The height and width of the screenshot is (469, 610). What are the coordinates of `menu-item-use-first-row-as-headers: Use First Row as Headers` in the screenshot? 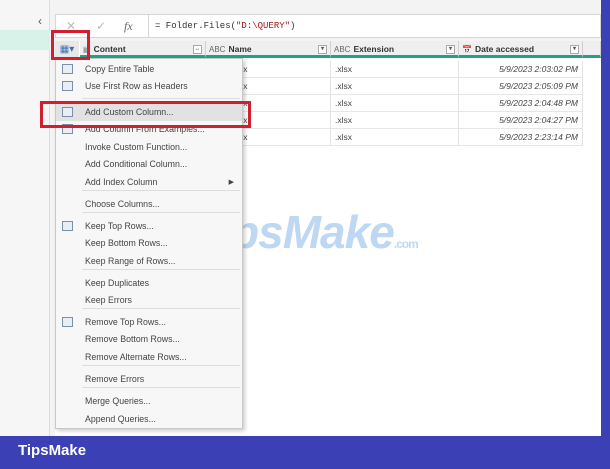 It's located at (149, 86).